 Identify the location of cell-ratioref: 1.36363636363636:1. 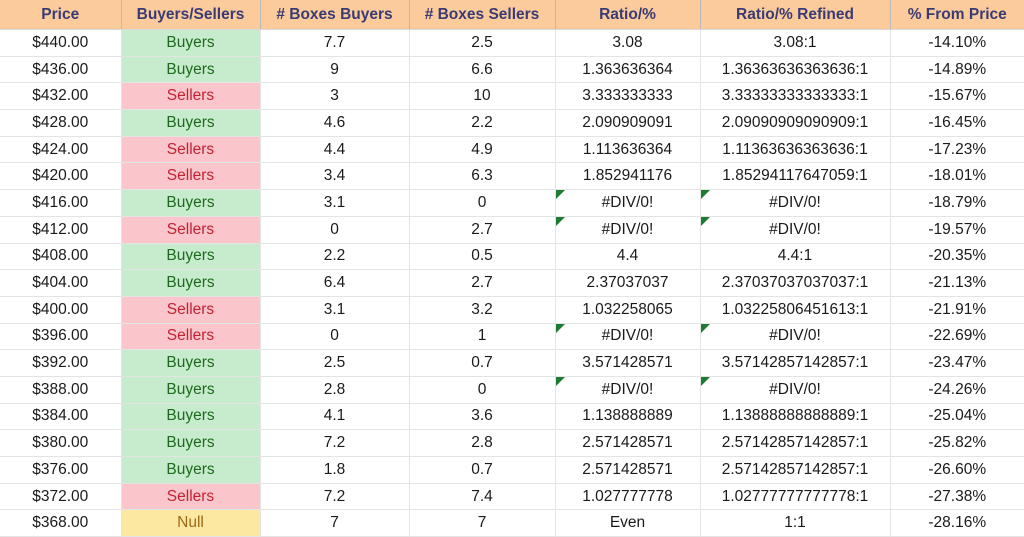
(795, 70).